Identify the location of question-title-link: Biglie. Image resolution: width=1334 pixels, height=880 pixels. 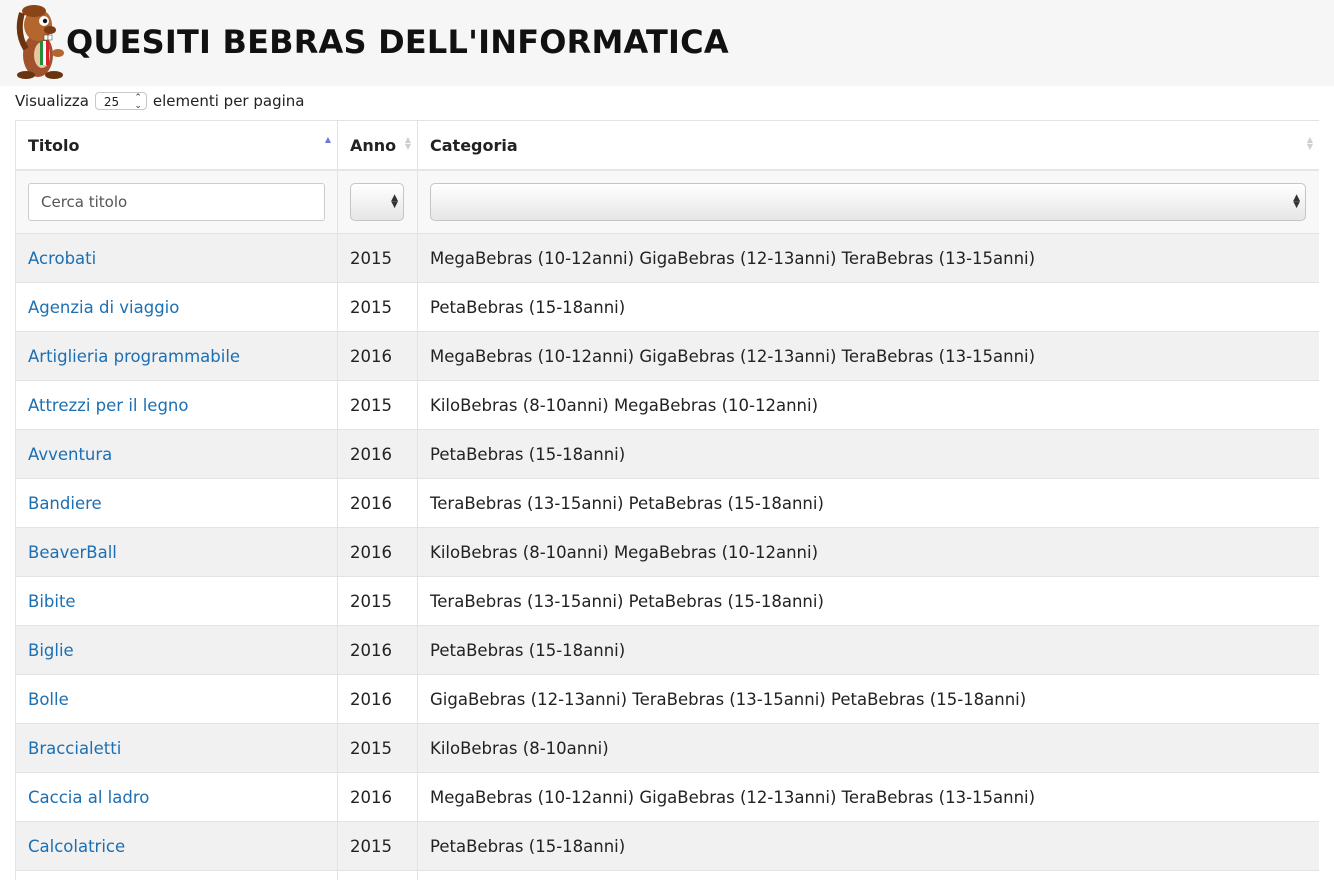
(51, 650).